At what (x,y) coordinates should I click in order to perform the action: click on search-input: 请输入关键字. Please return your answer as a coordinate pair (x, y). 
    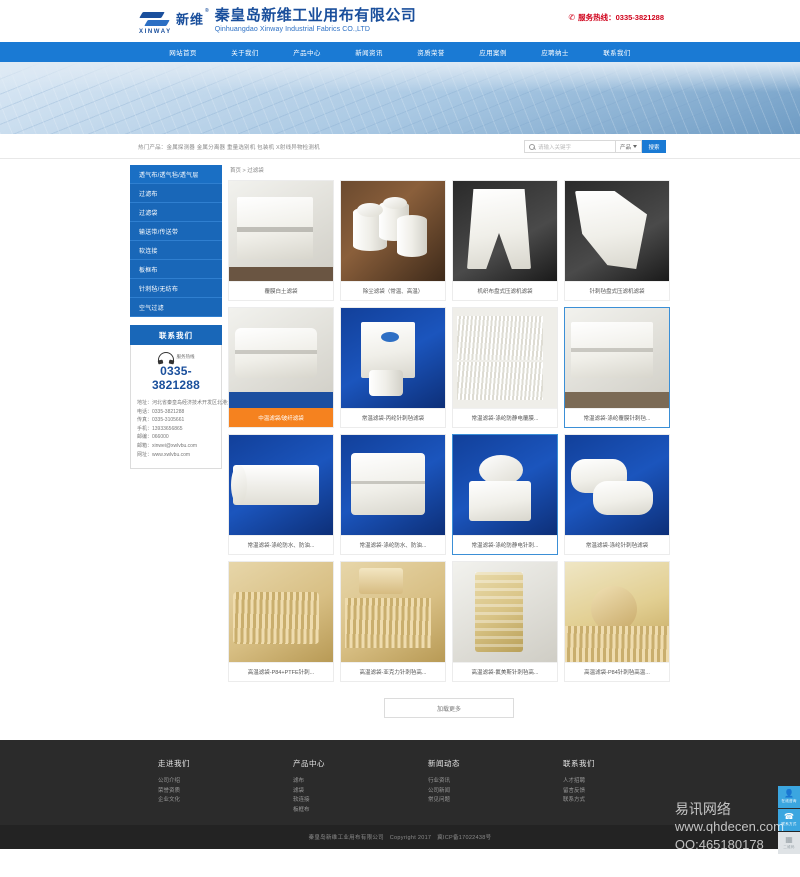
    Looking at the image, I should click on (569, 146).